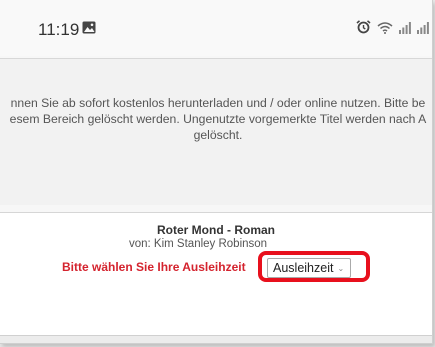 Image resolution: width=435 pixels, height=347 pixels. I want to click on alarm-icon, so click(363, 29).